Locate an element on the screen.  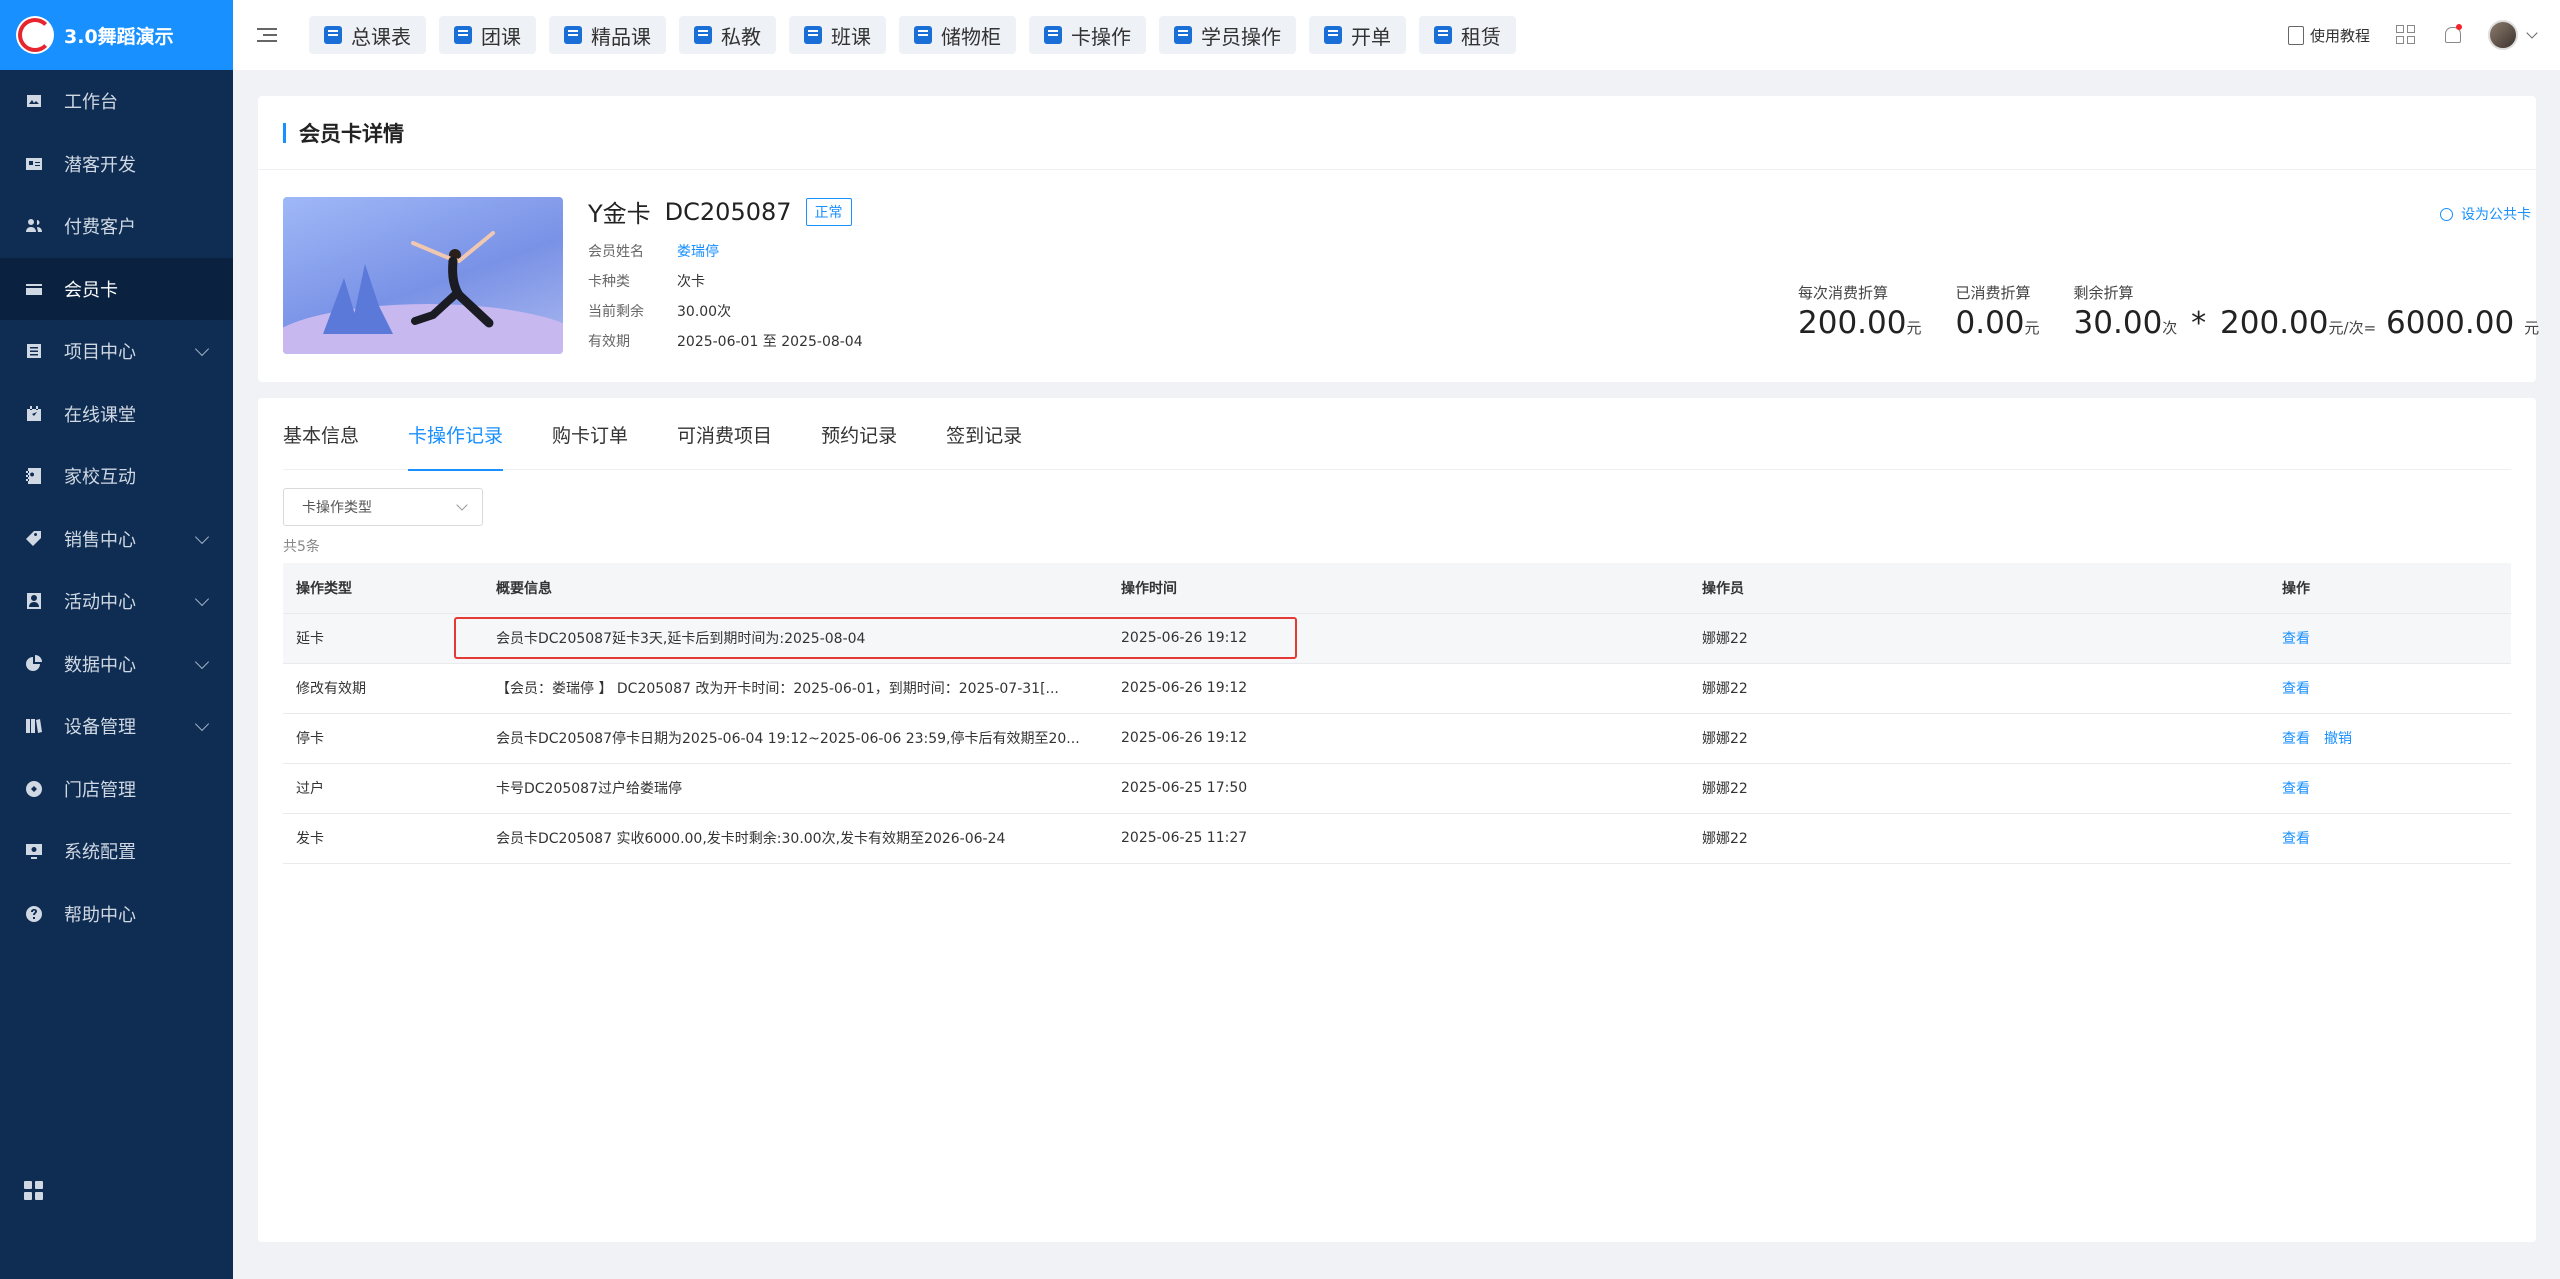
quick-link-button: 卡操作 is located at coordinates (1087, 35).